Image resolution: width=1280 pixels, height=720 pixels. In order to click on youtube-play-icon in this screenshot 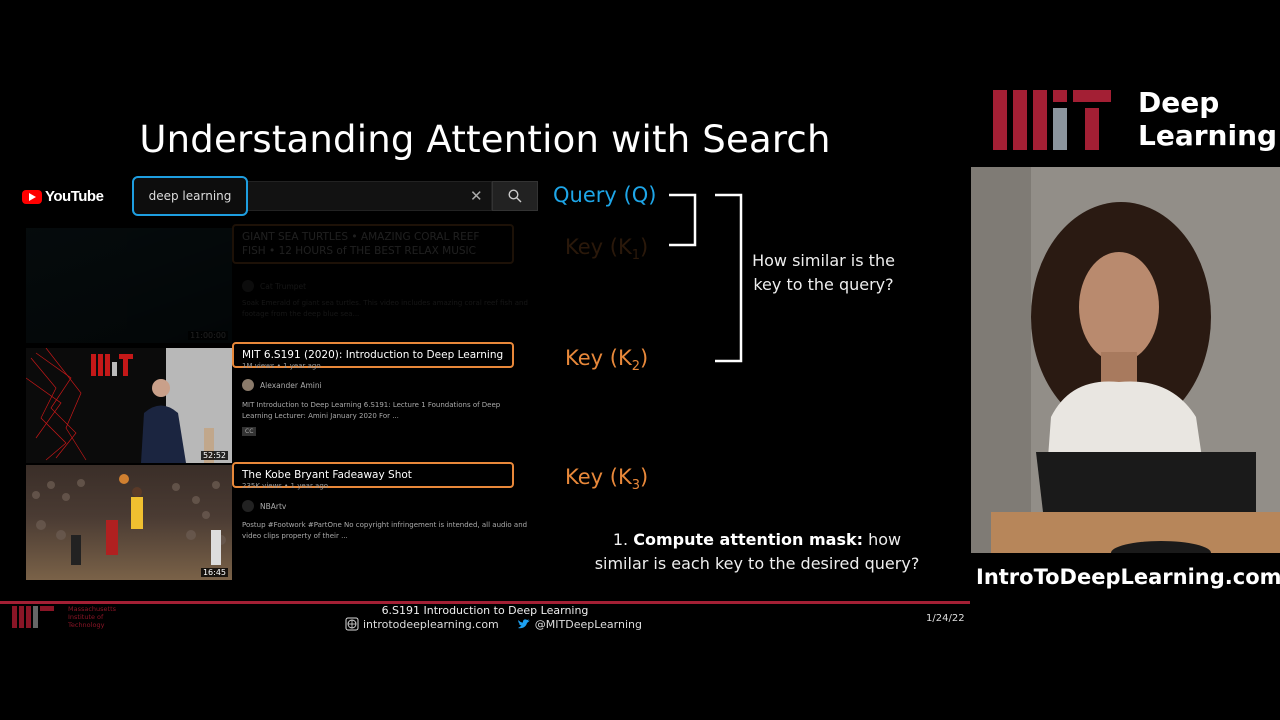, I will do `click(32, 196)`.